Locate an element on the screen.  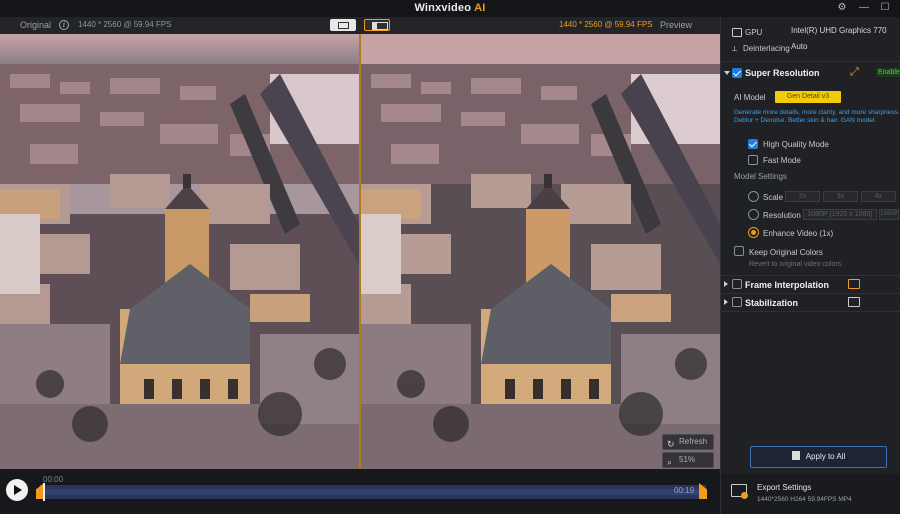
zoom-button: ⌕ 51% is located at coordinates (688, 460).